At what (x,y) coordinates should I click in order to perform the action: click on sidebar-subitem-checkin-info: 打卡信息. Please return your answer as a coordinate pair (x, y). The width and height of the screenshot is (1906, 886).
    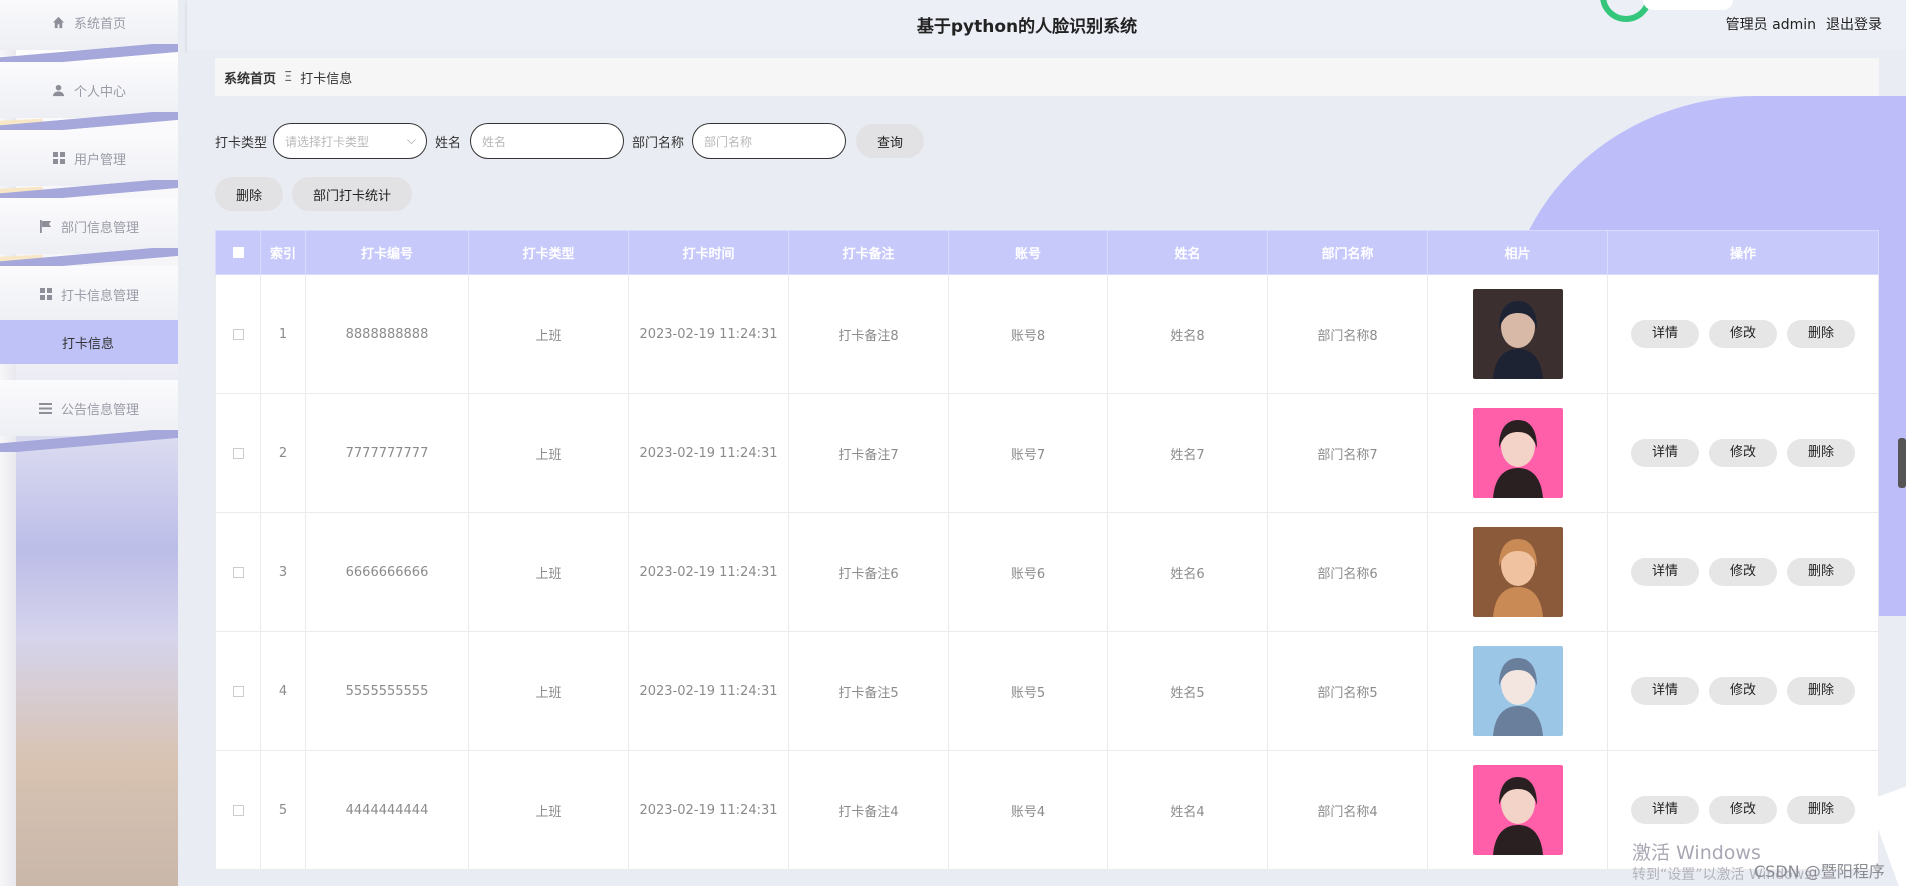
    Looking at the image, I should click on (89, 342).